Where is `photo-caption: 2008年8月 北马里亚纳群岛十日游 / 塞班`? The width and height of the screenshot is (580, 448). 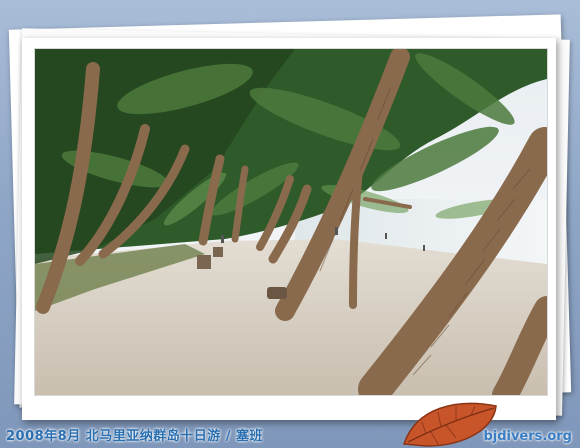
photo-caption: 2008年8月 北马里亚纳群岛十日游 / 塞班 is located at coordinates (135, 436).